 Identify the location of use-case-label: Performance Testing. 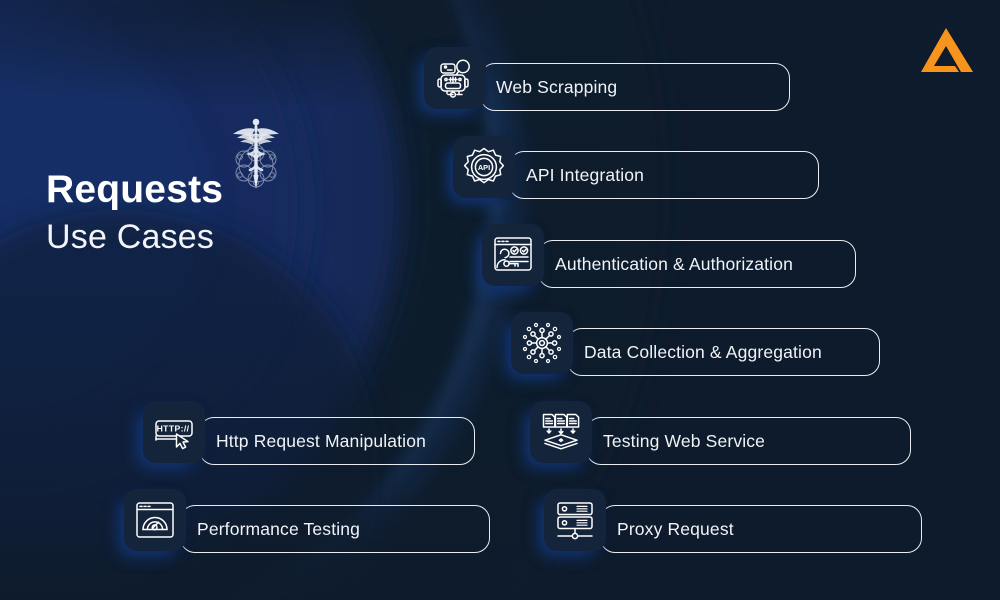
(279, 528).